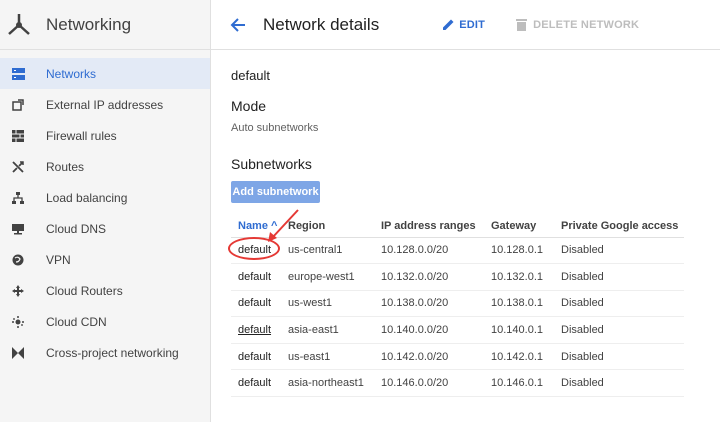 This screenshot has height=422, width=720. I want to click on subnet-ip-range: 10.128.0.0/20, so click(436, 251).